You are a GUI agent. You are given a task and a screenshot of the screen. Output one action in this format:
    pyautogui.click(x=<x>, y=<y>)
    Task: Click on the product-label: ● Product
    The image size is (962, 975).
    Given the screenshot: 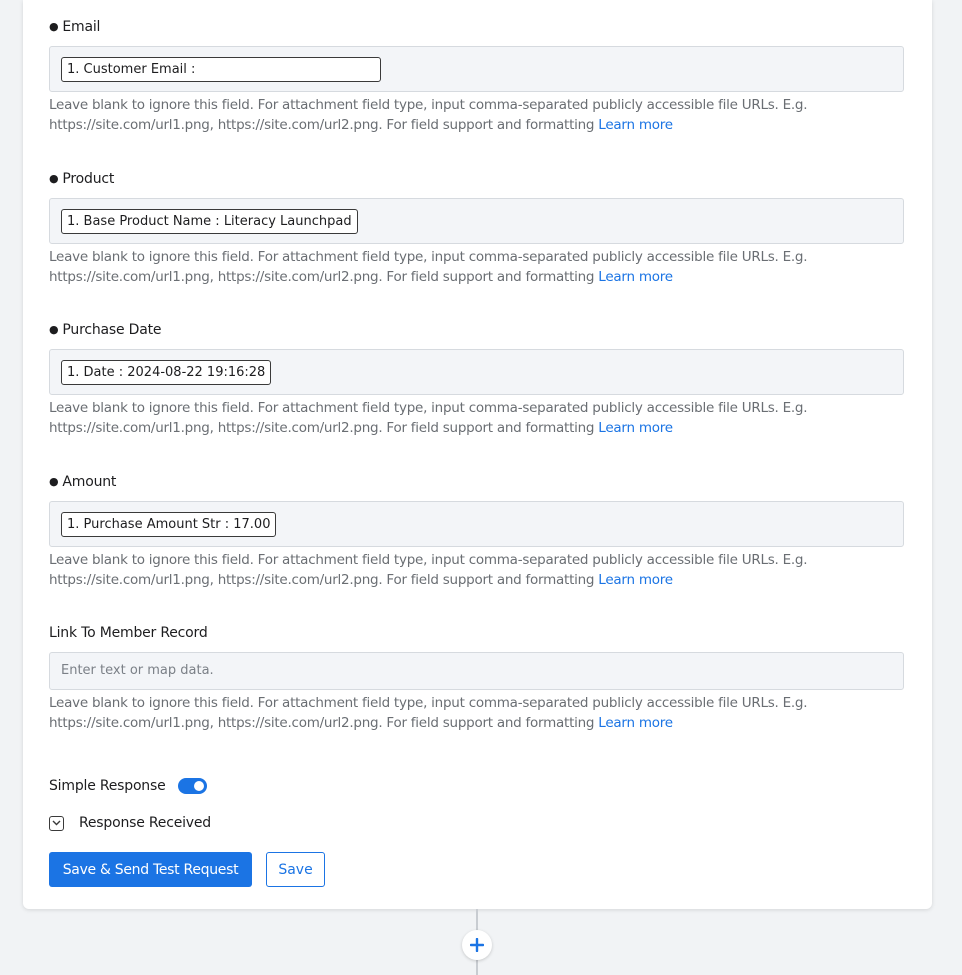 What is the action you would take?
    pyautogui.click(x=82, y=179)
    